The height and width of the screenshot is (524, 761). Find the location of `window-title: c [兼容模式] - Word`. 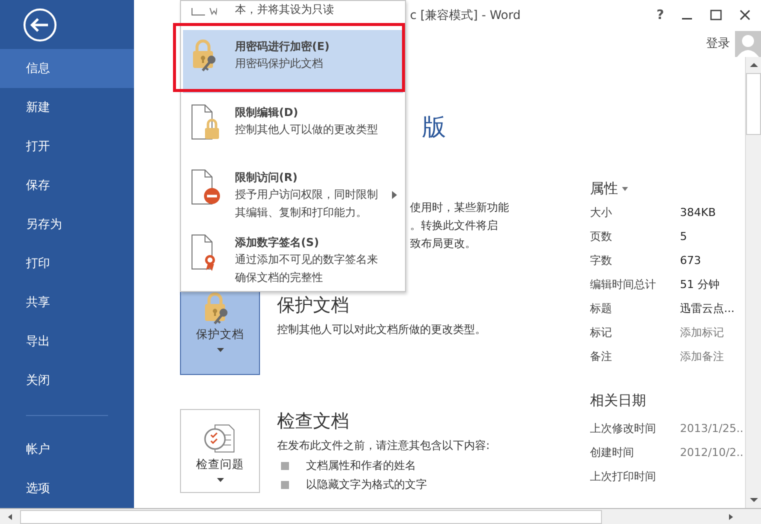

window-title: c [兼容模式] - Word is located at coordinates (465, 15).